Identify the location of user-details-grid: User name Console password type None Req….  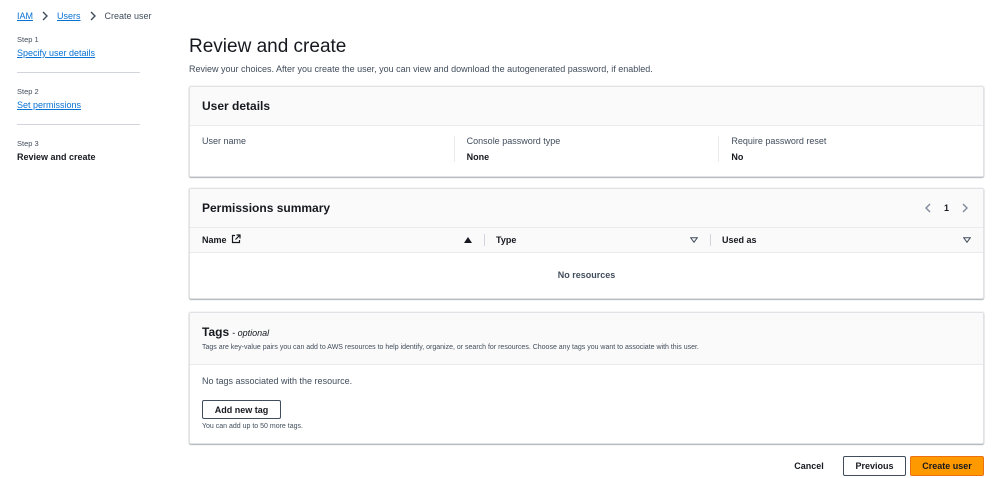
(586, 144).